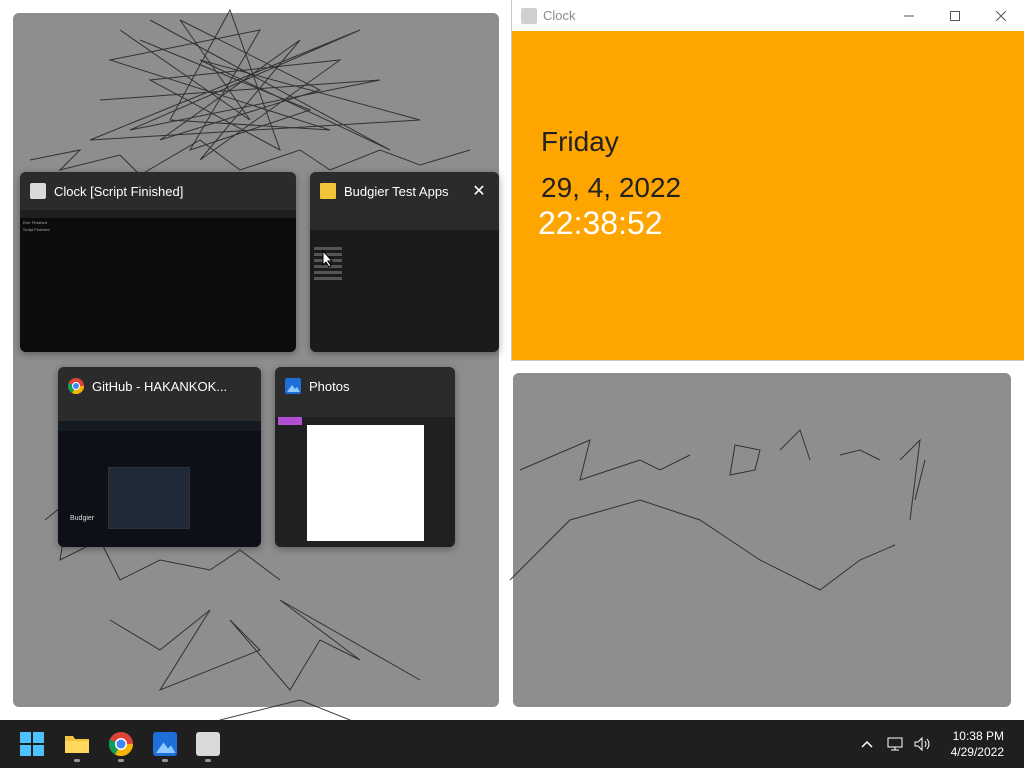 This screenshot has height=768, width=1024. I want to click on system-tray: 10:38 PM 4/29/2022, so click(939, 744).